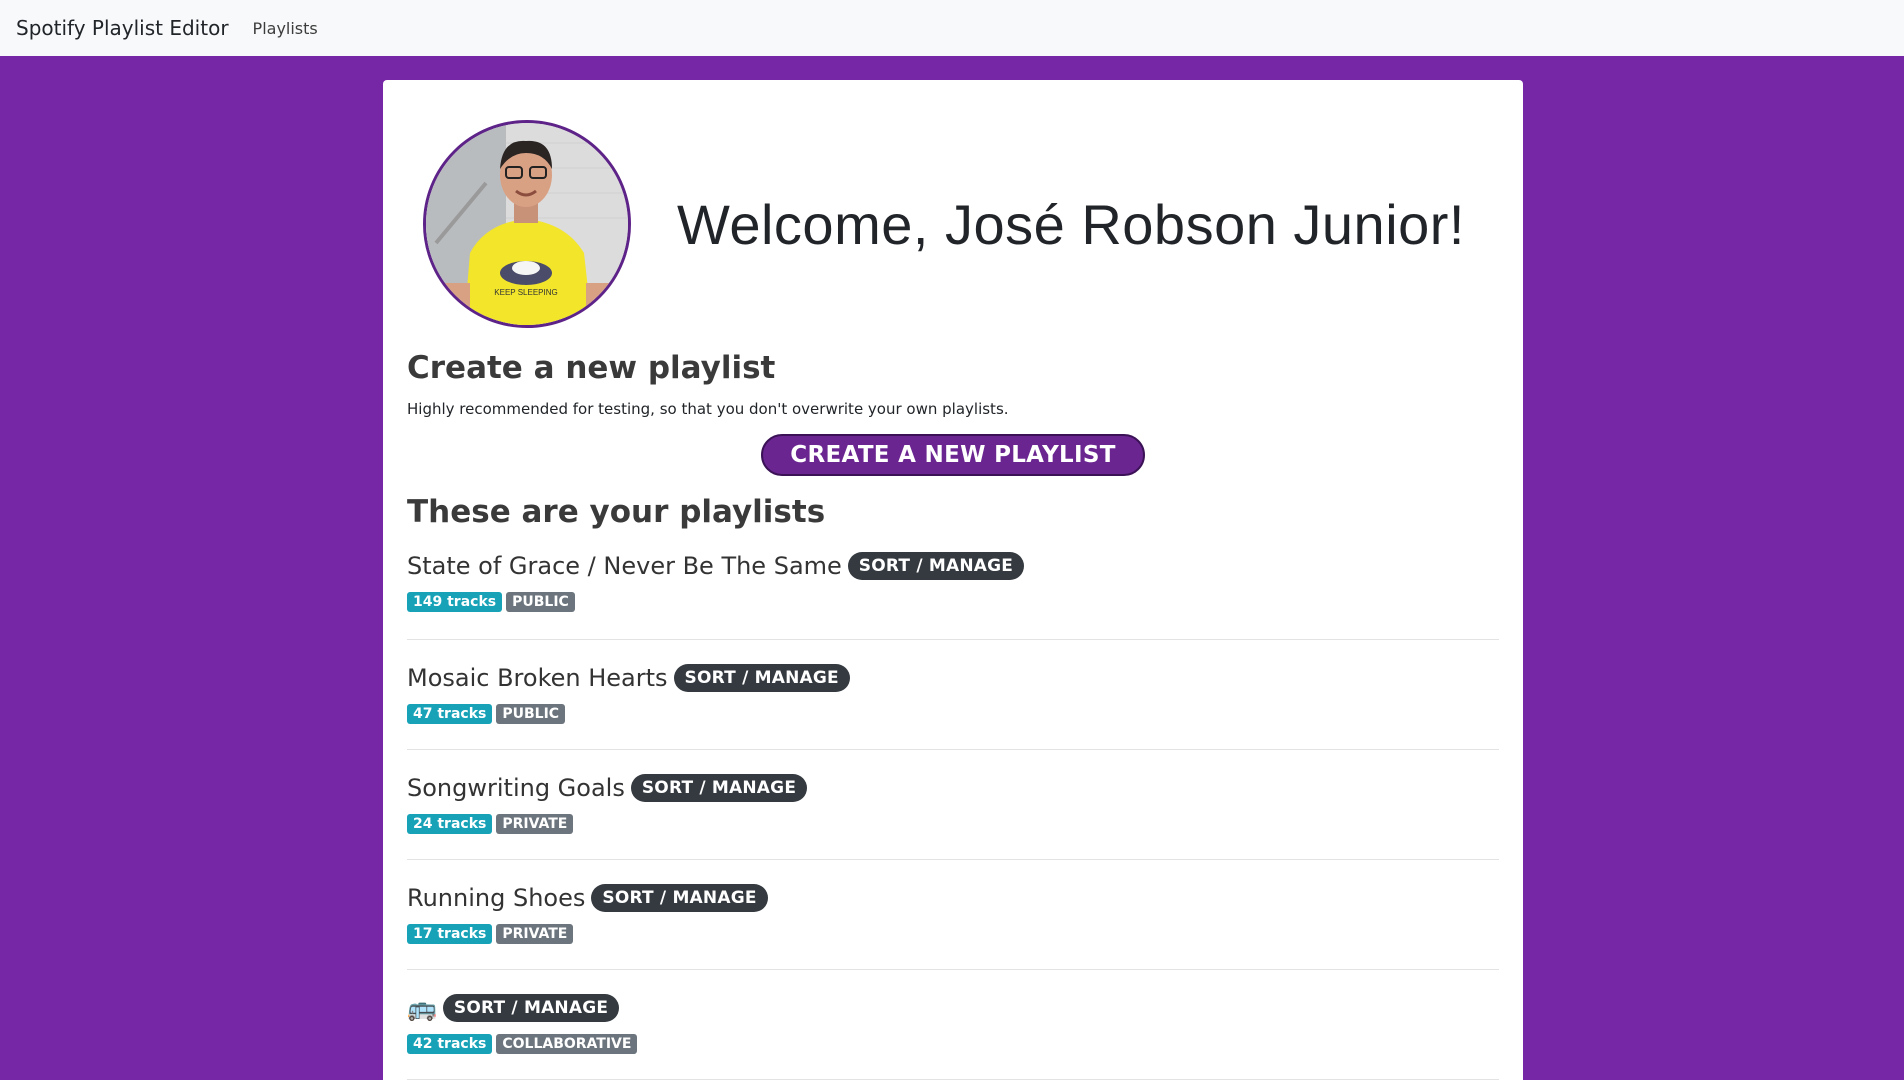 The height and width of the screenshot is (1080, 1904). What do you see at coordinates (616, 512) in the screenshot?
I see `playlists-section-title: These are your playlists` at bounding box center [616, 512].